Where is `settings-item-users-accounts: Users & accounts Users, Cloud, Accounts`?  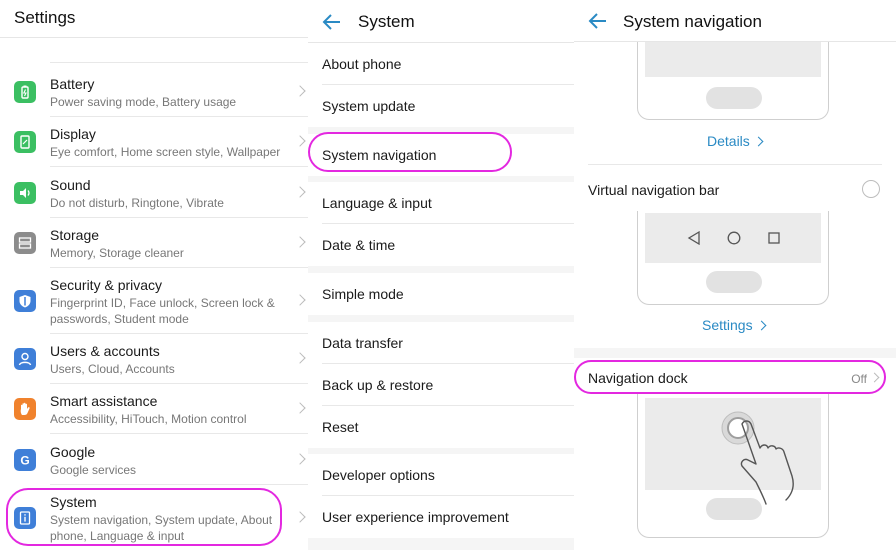
settings-item-users-accounts: Users & accounts Users, Cloud, Accounts is located at coordinates (154, 359).